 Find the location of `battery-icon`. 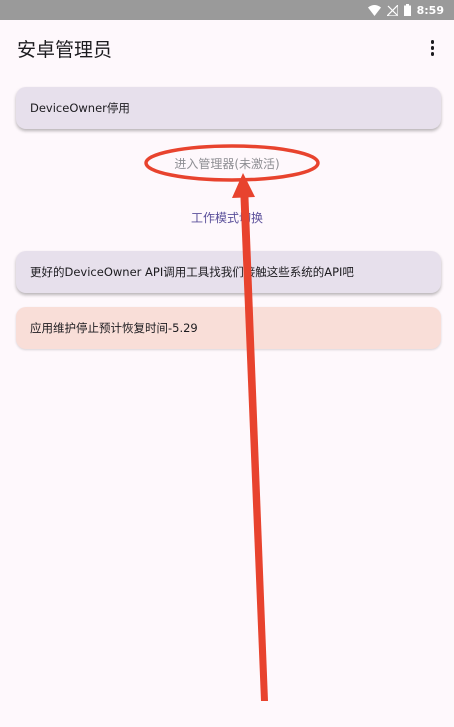

battery-icon is located at coordinates (407, 10).